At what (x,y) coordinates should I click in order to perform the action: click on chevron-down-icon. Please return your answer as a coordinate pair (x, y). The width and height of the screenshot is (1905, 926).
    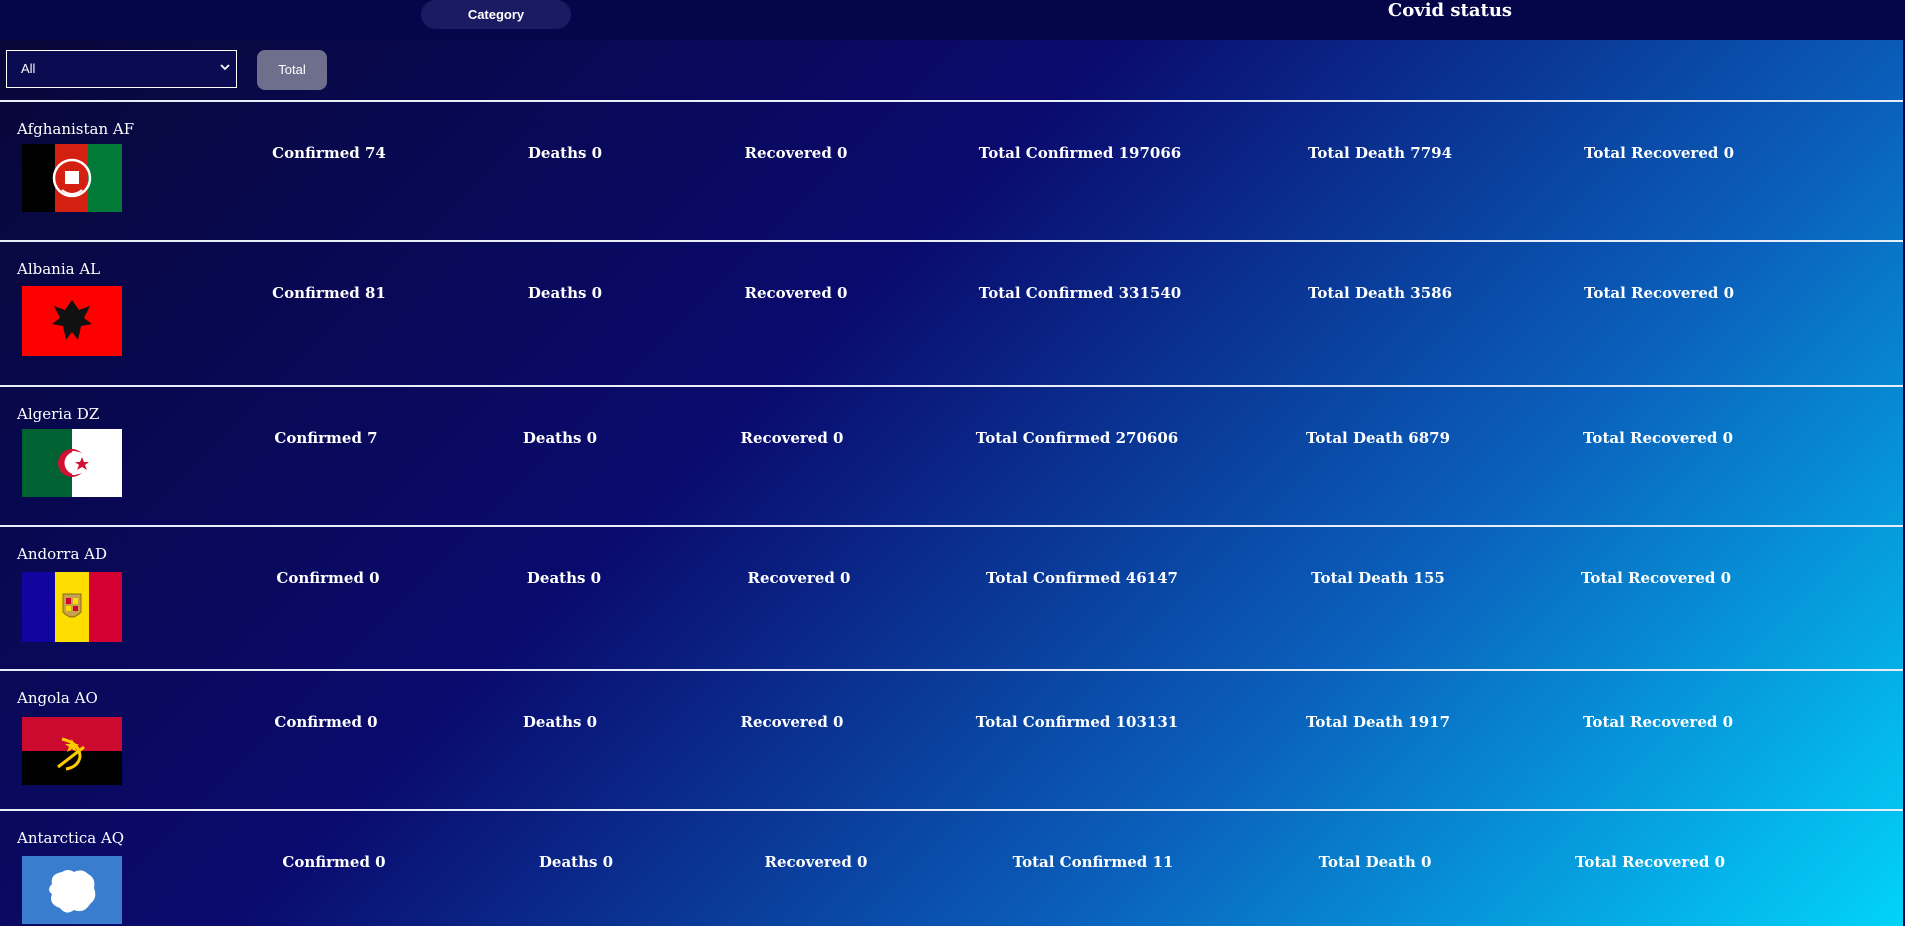
    Looking at the image, I should click on (225, 70).